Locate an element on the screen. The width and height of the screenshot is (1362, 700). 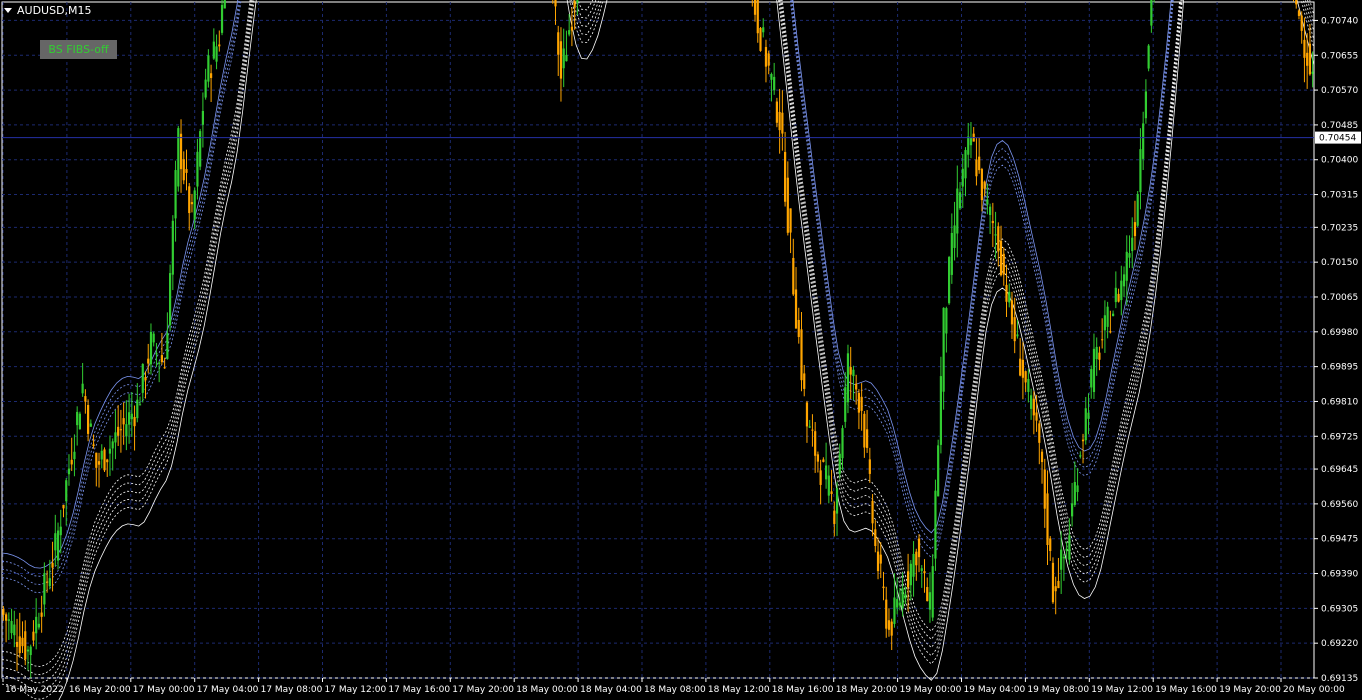
x-tick-label: 17 May 12:00 is located at coordinates (356, 690).